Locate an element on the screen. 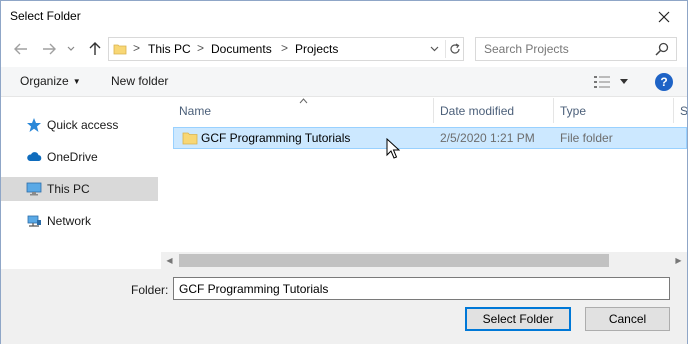  nav-item-this-pc: This PC is located at coordinates (79, 189).